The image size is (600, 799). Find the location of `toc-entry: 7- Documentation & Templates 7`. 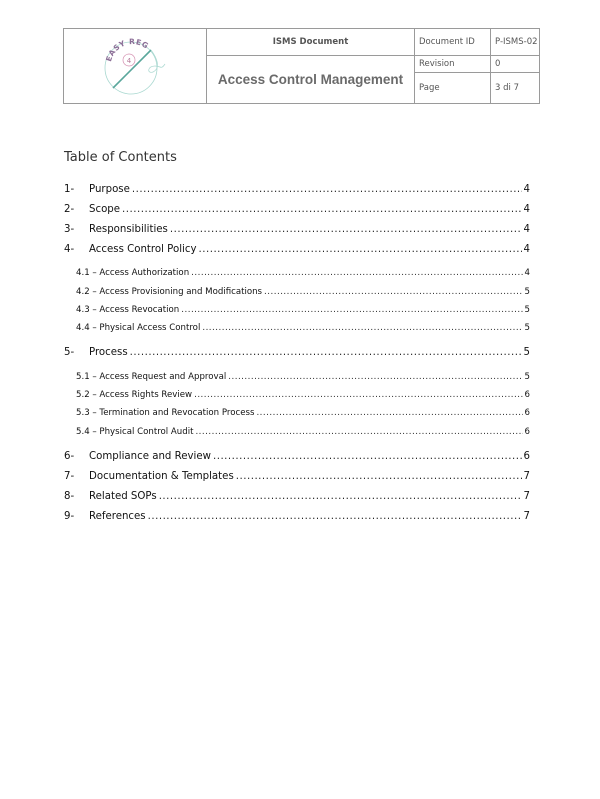

toc-entry: 7- Documentation & Templates 7 is located at coordinates (297, 476).